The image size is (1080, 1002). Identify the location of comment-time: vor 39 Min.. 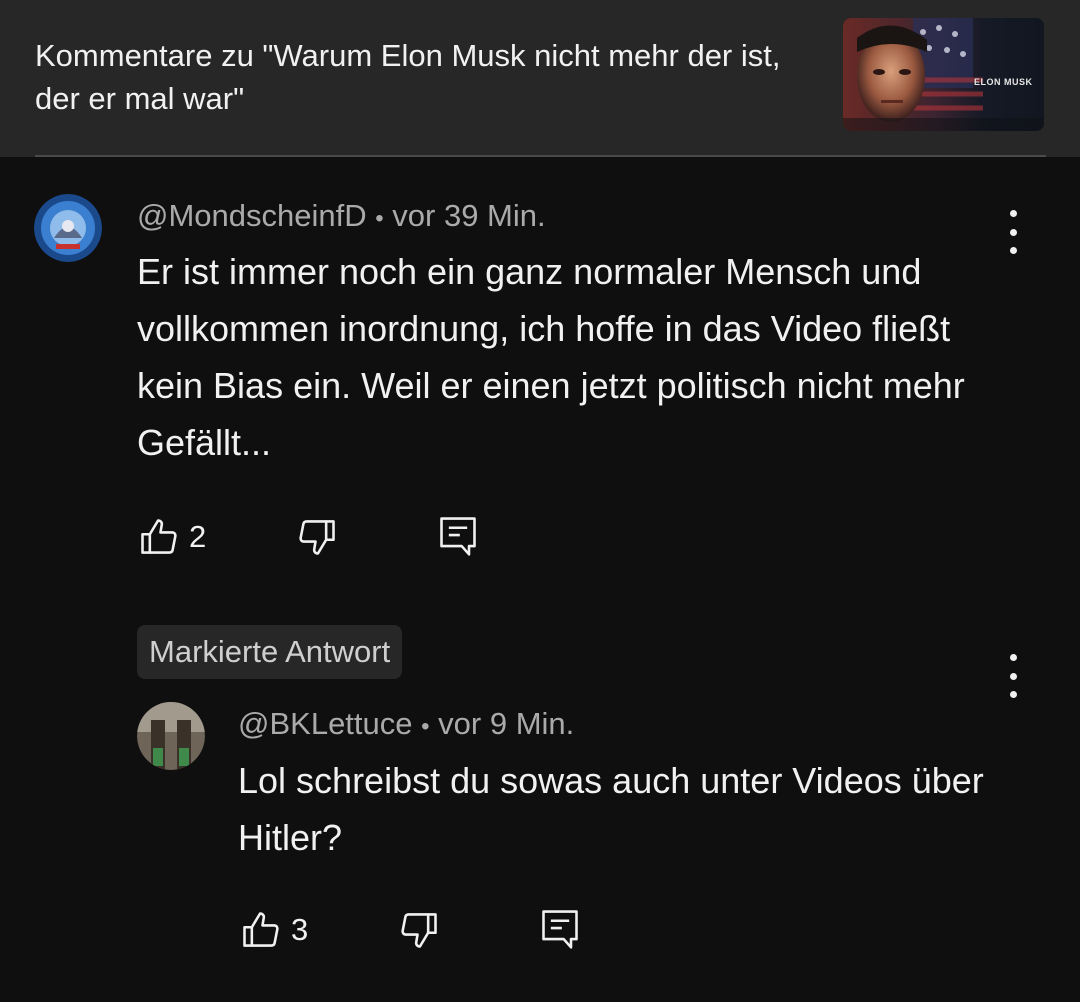
(469, 215).